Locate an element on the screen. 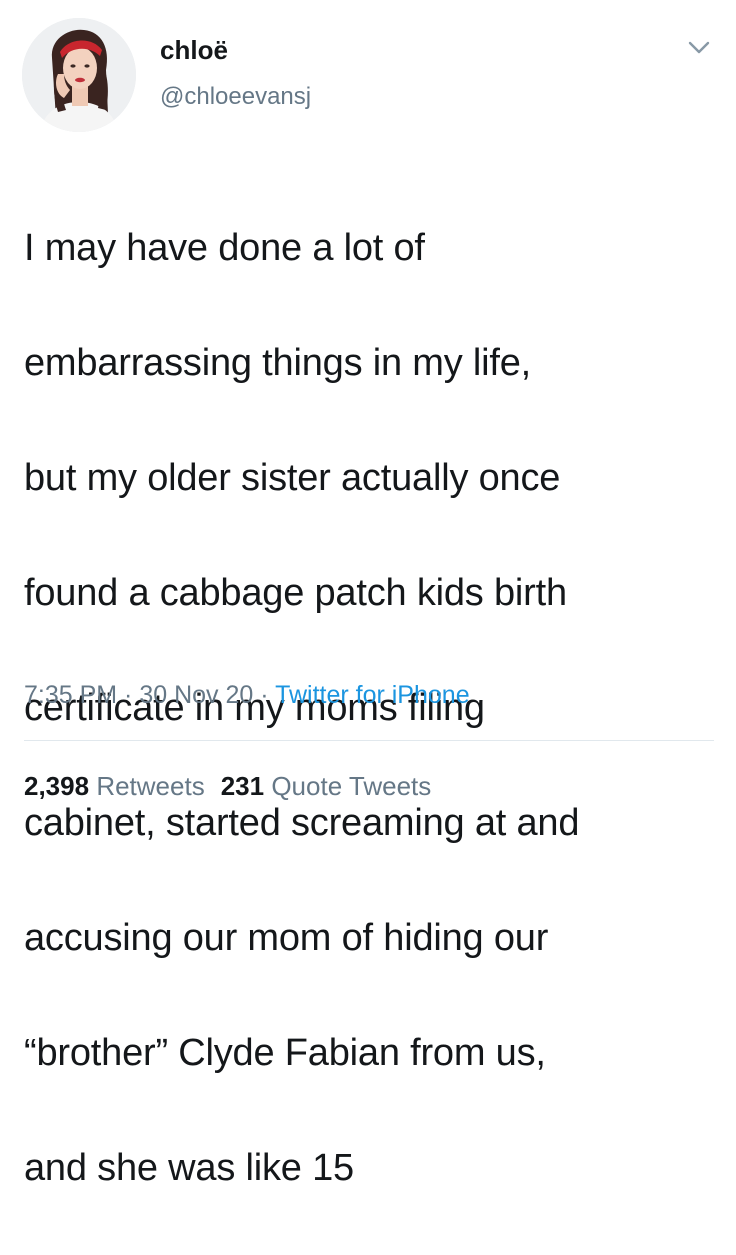  quote-tweets-stat: 231 Quote Tweets is located at coordinates (326, 786).